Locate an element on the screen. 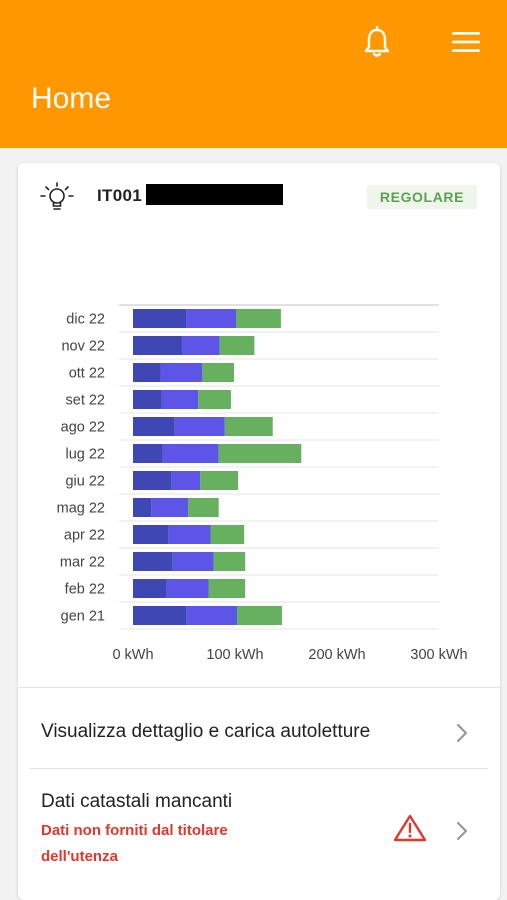  chart-category-label: dic 22 is located at coordinates (85, 320).